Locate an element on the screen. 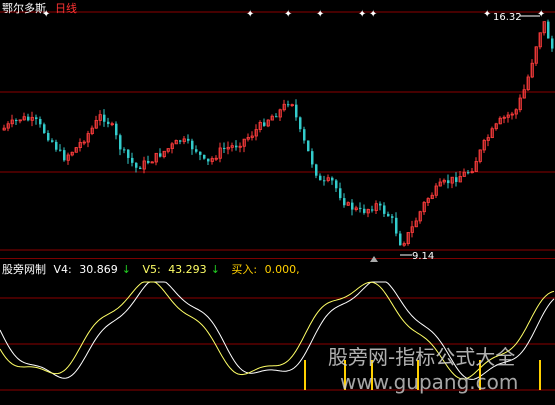  indicator-header: 股旁网制 V4: 30.869 ↓ V5: 43.293 ↓ 买入: 0.000, is located at coordinates (155, 269).